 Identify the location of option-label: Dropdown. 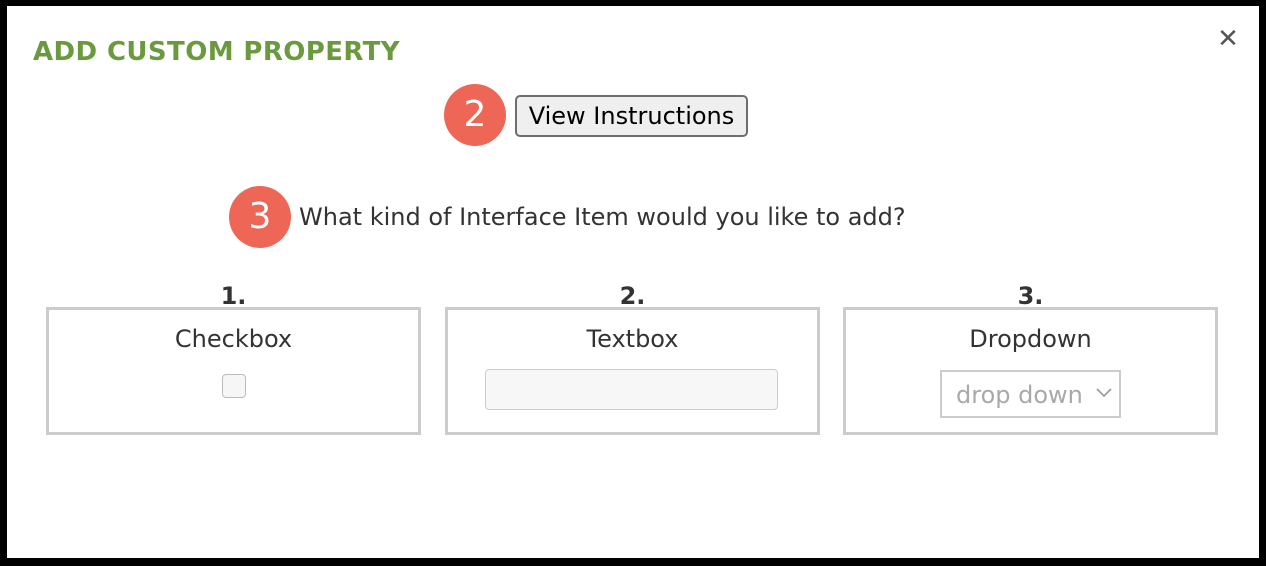
(1030, 339).